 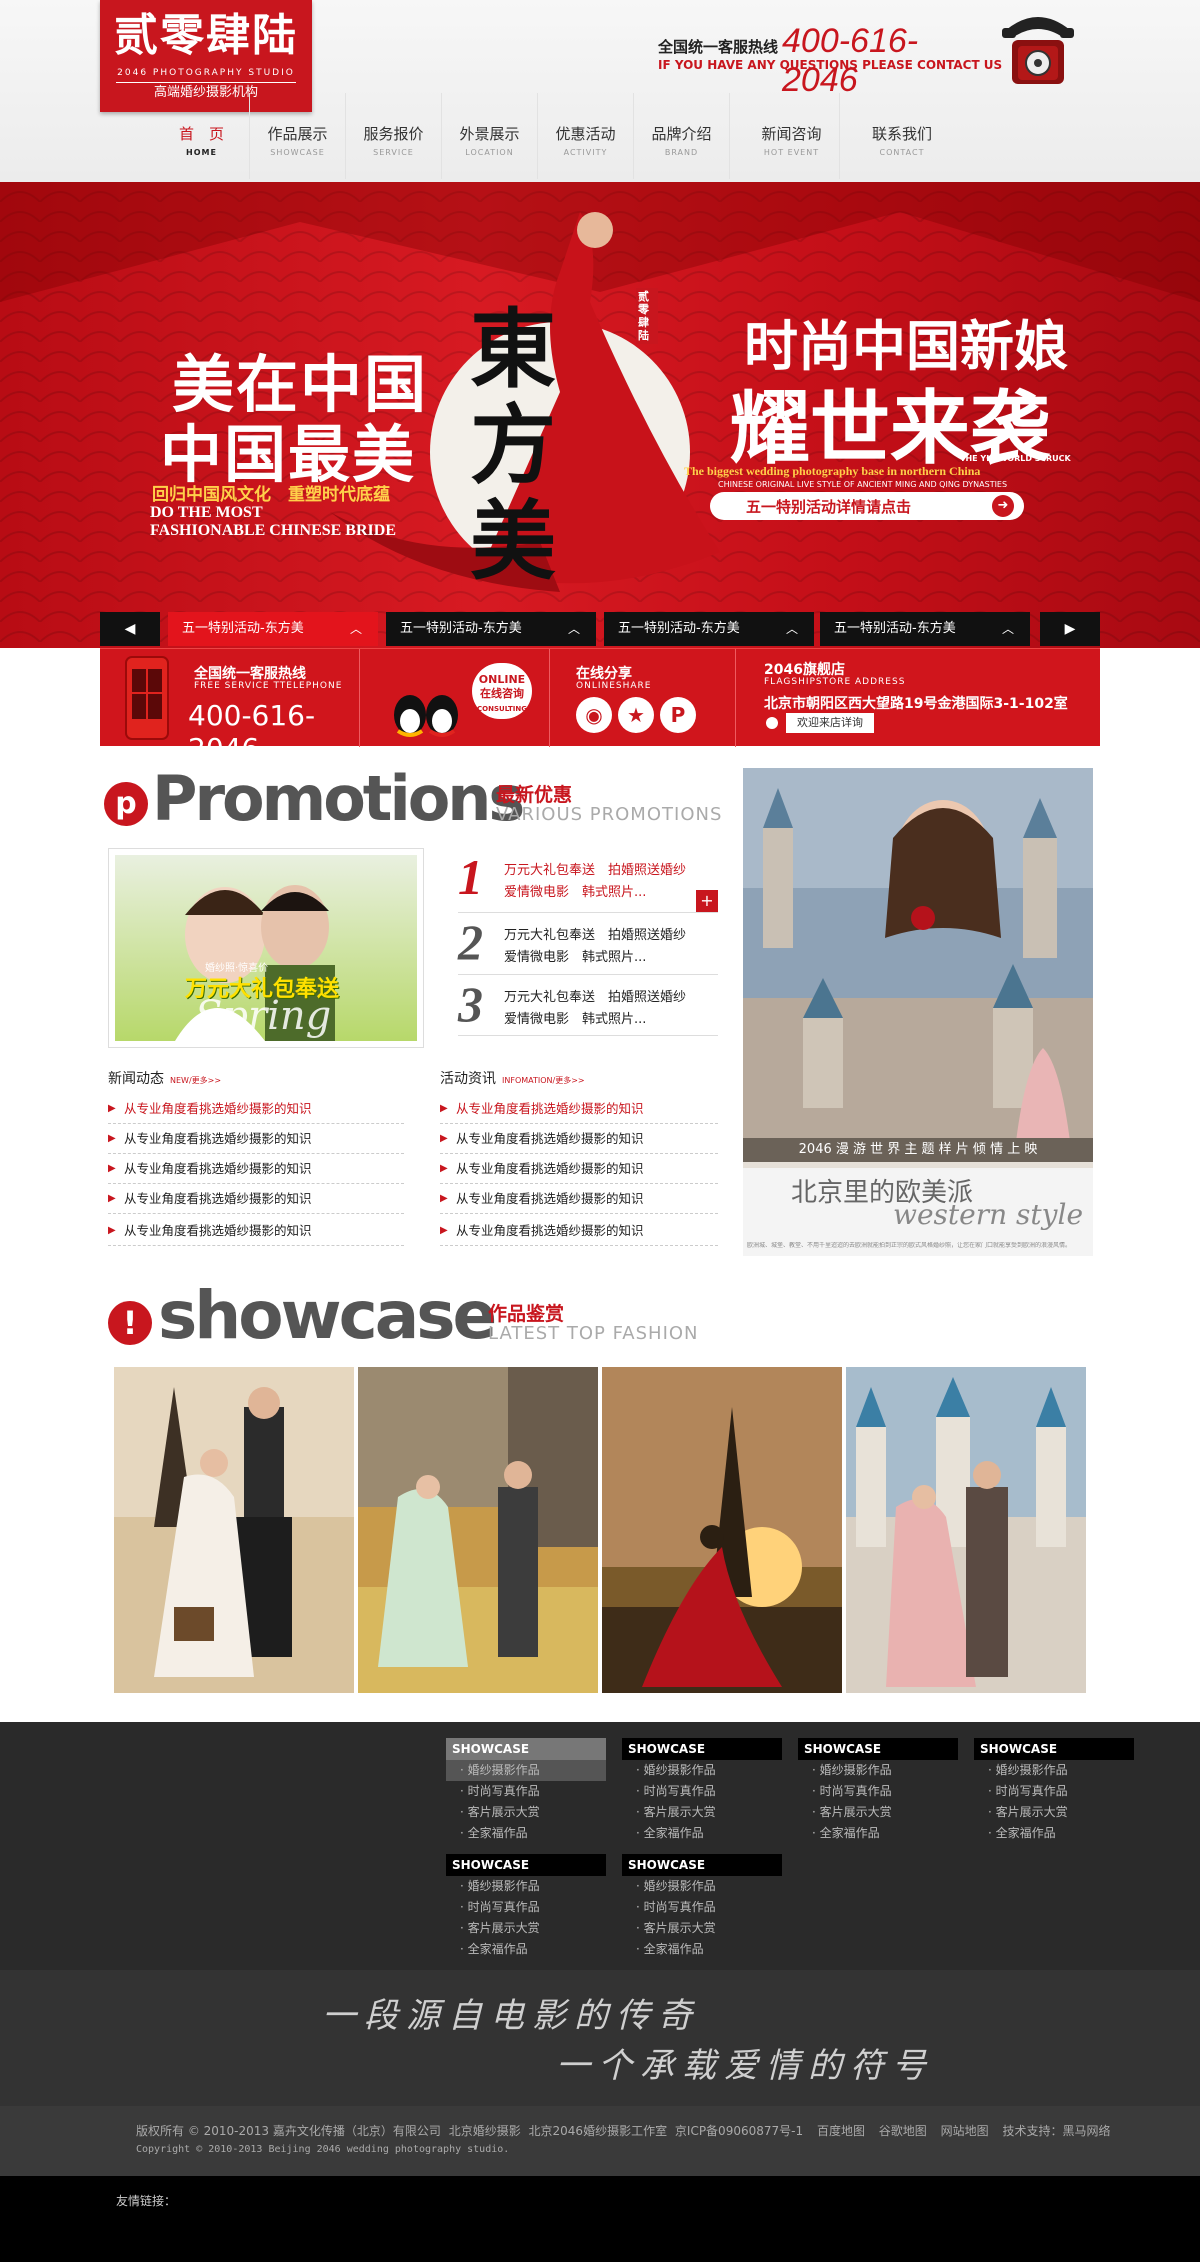 What do you see at coordinates (903, 2131) in the screenshot?
I see `footer-bottom-link: 谷歌地图` at bounding box center [903, 2131].